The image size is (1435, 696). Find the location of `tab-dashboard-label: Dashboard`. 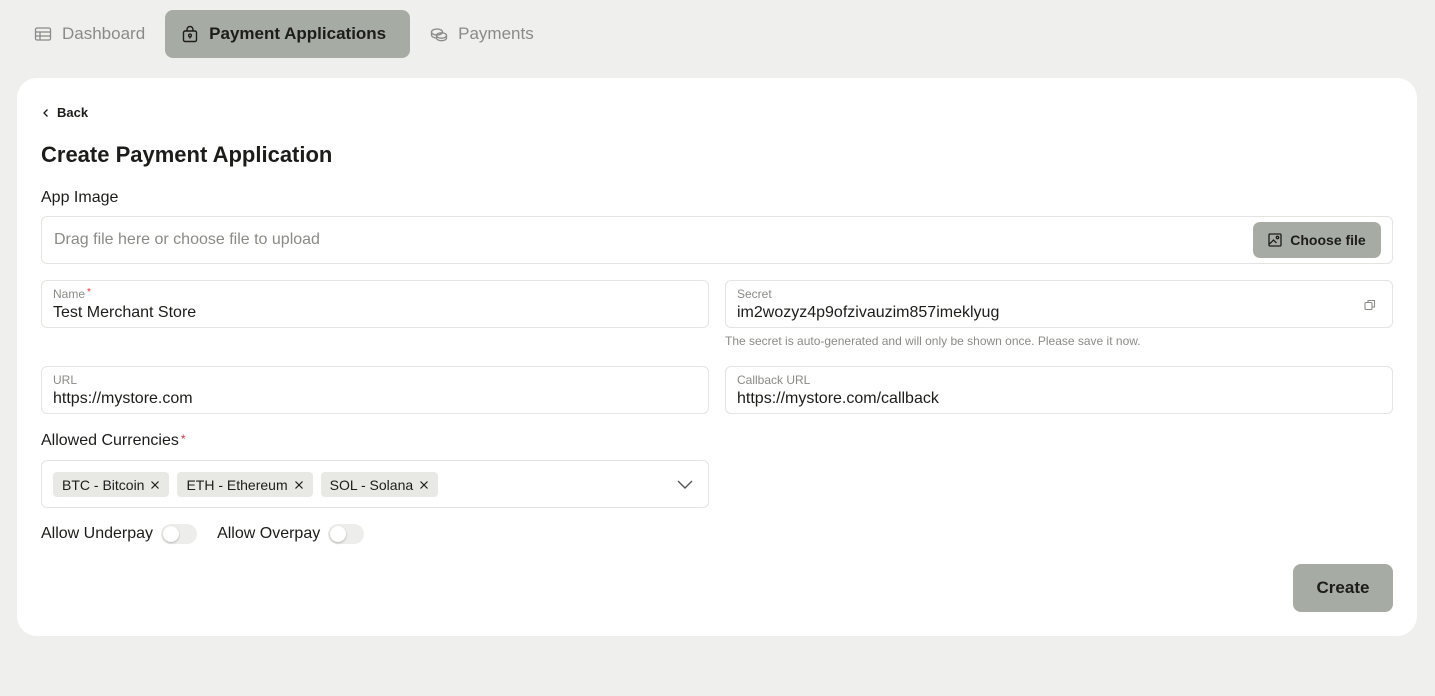

tab-dashboard-label: Dashboard is located at coordinates (104, 33).